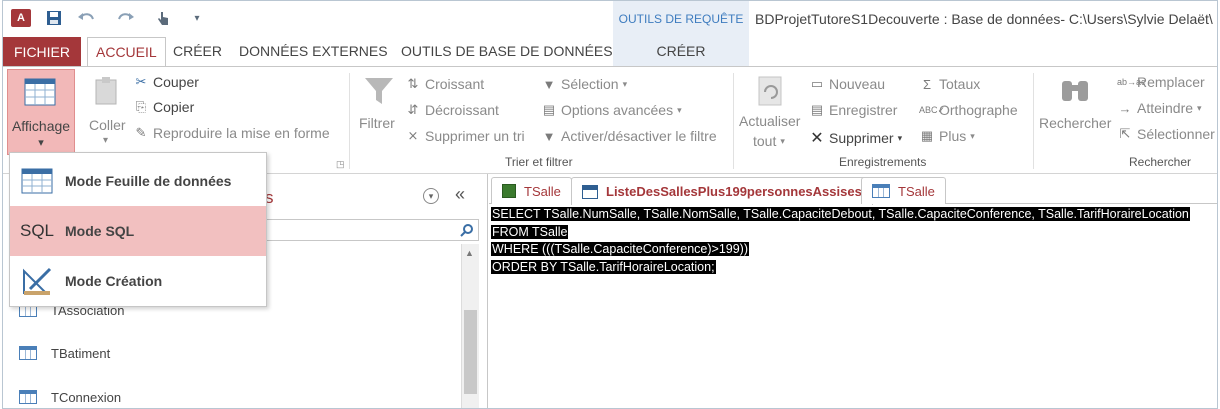  Describe the element at coordinates (681, 19) in the screenshot. I see `query-tools-context-title: OUTILS DE REQUÊTE` at that location.